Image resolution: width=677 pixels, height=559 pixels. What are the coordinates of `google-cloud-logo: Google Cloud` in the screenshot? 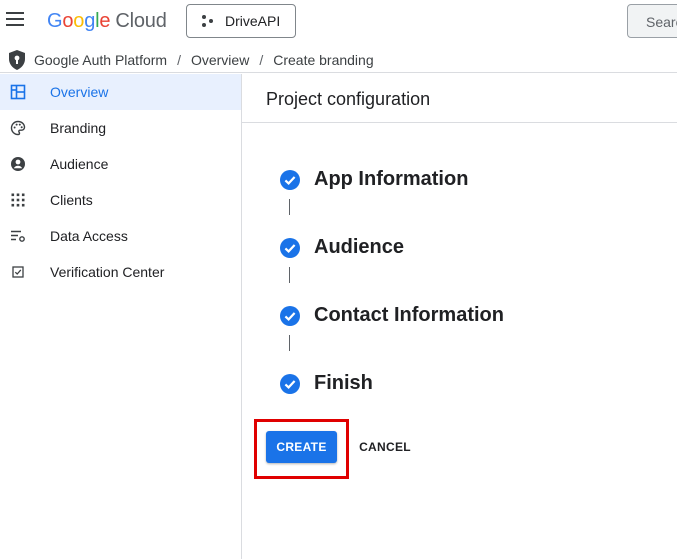 It's located at (107, 21).